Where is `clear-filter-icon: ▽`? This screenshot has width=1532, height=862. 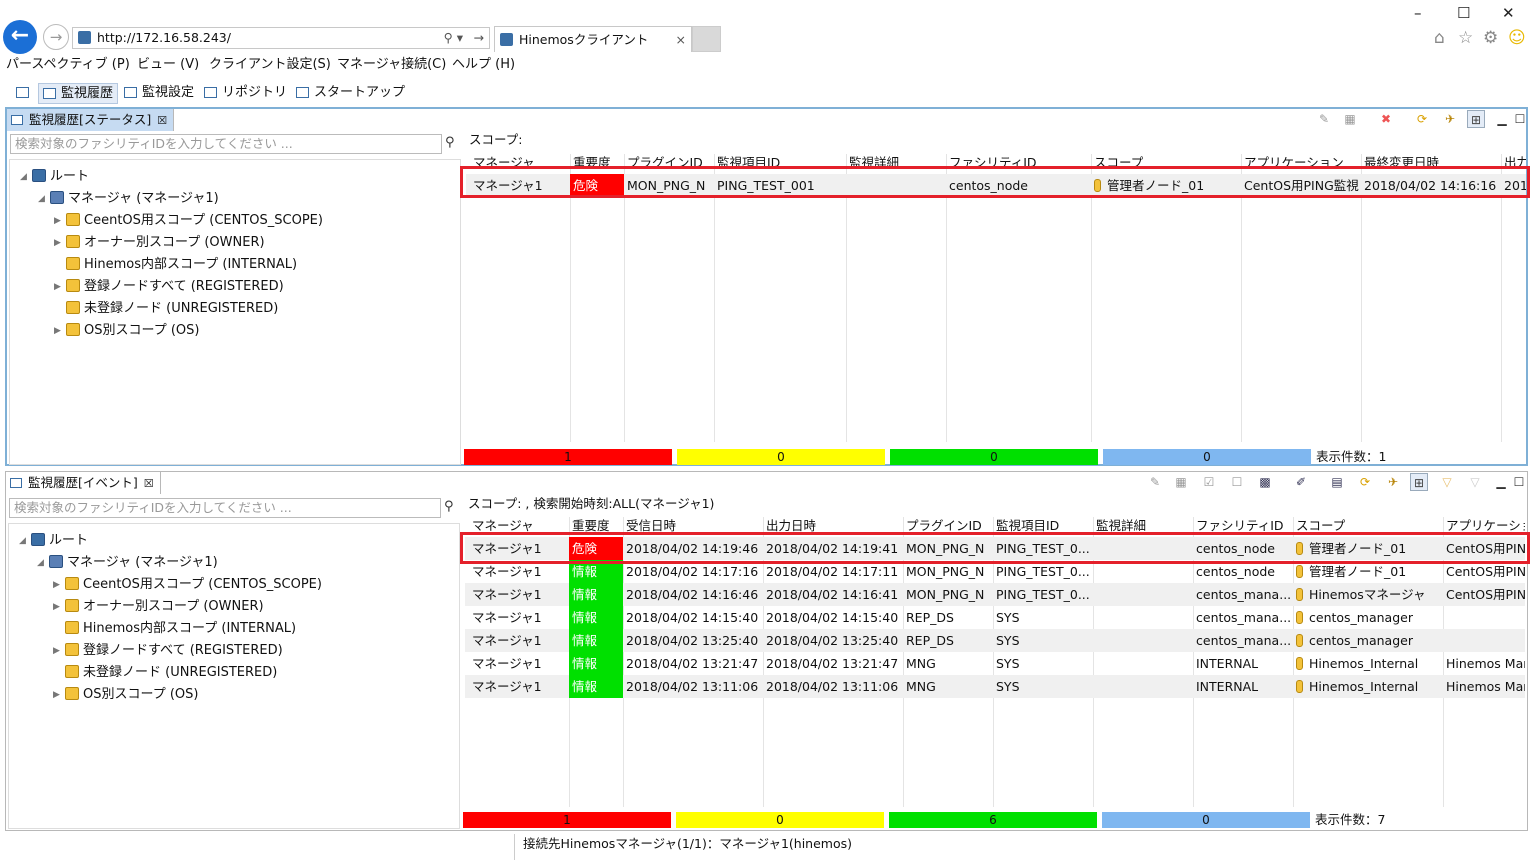 clear-filter-icon: ▽ is located at coordinates (1475, 482).